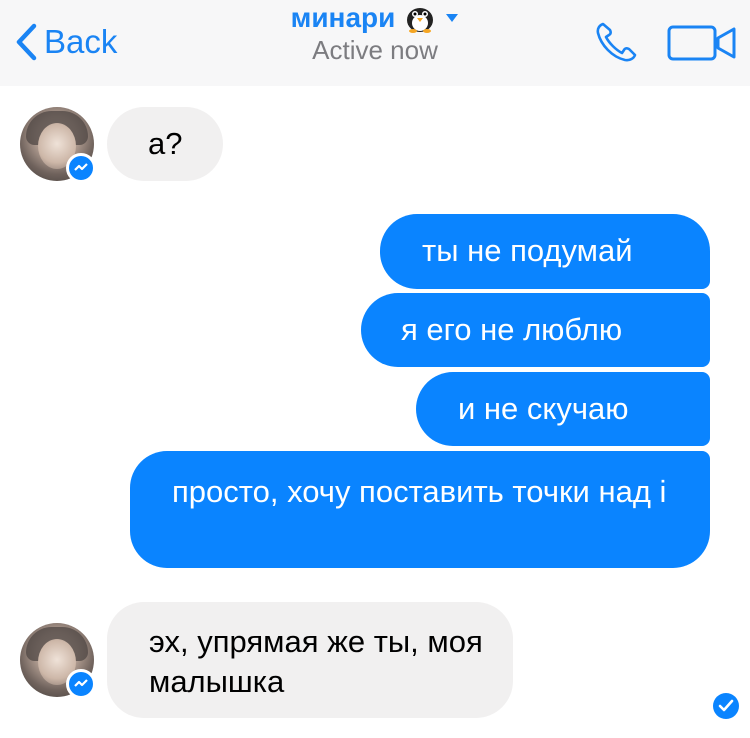 Image resolution: width=750 pixels, height=738 pixels. I want to click on chevron-left-icon, so click(26, 42).